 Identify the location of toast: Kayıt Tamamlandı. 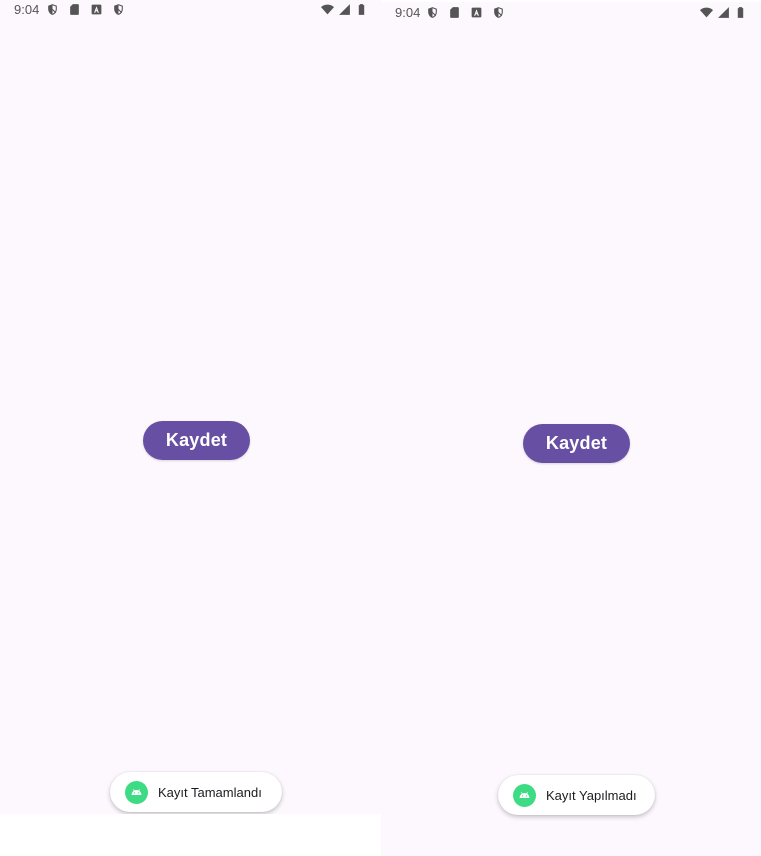
(196, 792).